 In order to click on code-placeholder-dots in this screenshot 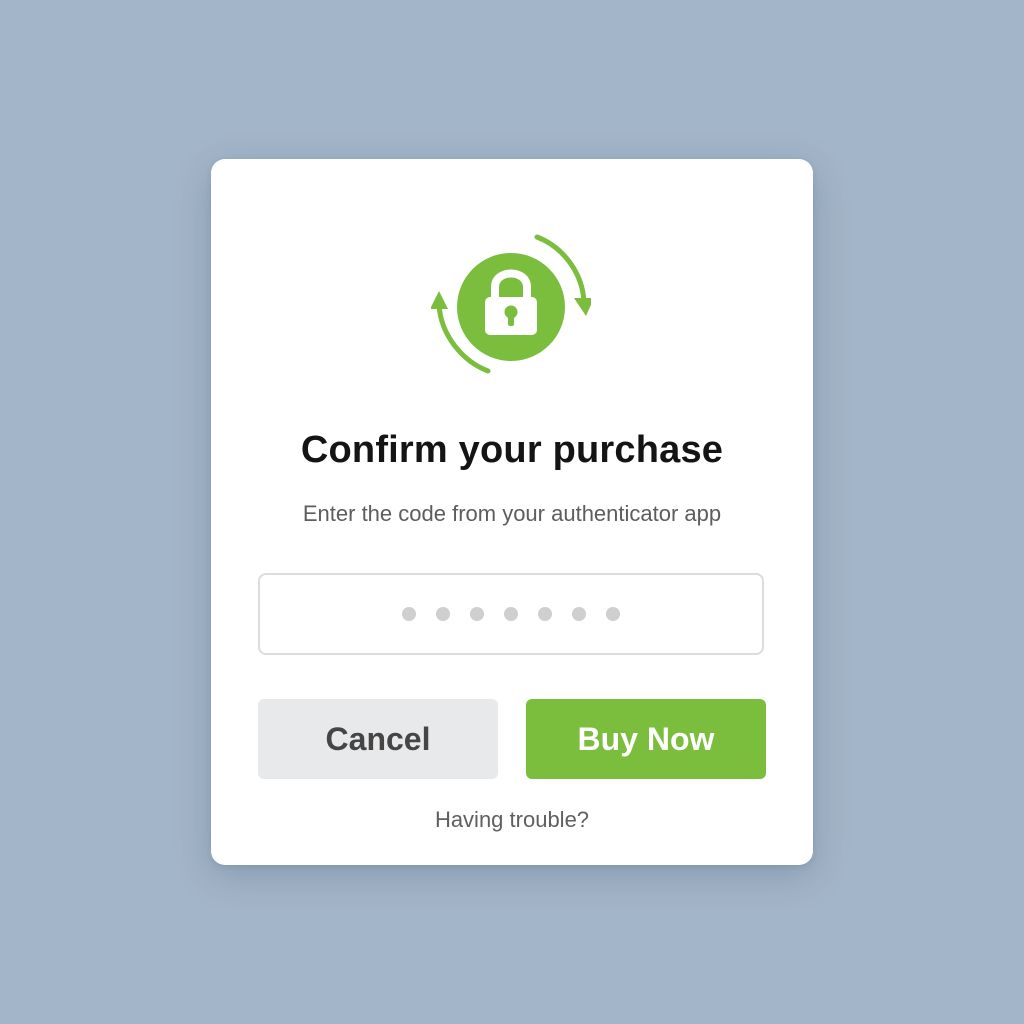, I will do `click(511, 614)`.